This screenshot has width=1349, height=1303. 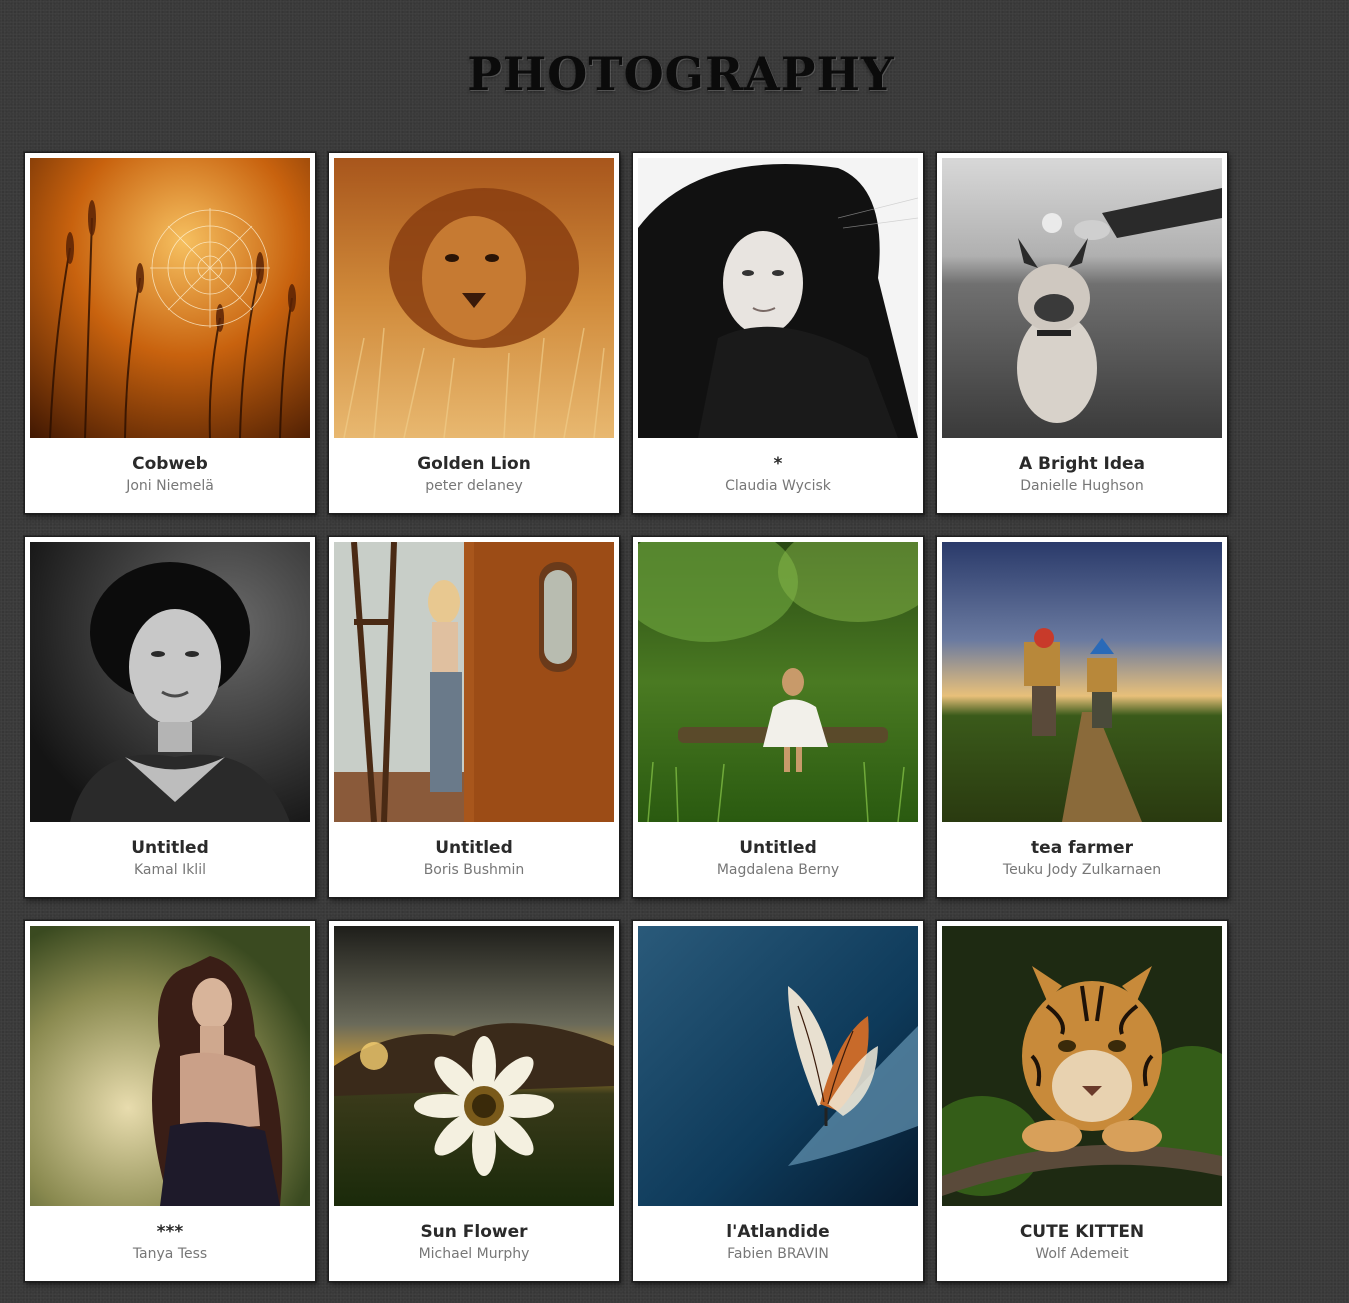 I want to click on photo-card: * Claudia Wycisk, so click(x=778, y=333).